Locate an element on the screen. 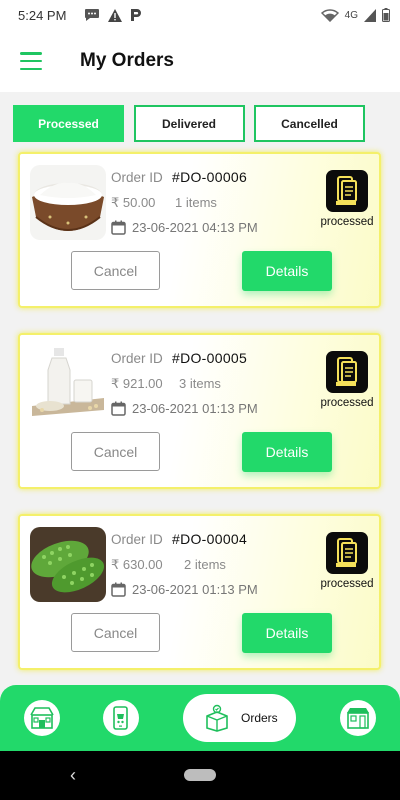 The height and width of the screenshot is (800, 400). wifi-icon is located at coordinates (329, 15).